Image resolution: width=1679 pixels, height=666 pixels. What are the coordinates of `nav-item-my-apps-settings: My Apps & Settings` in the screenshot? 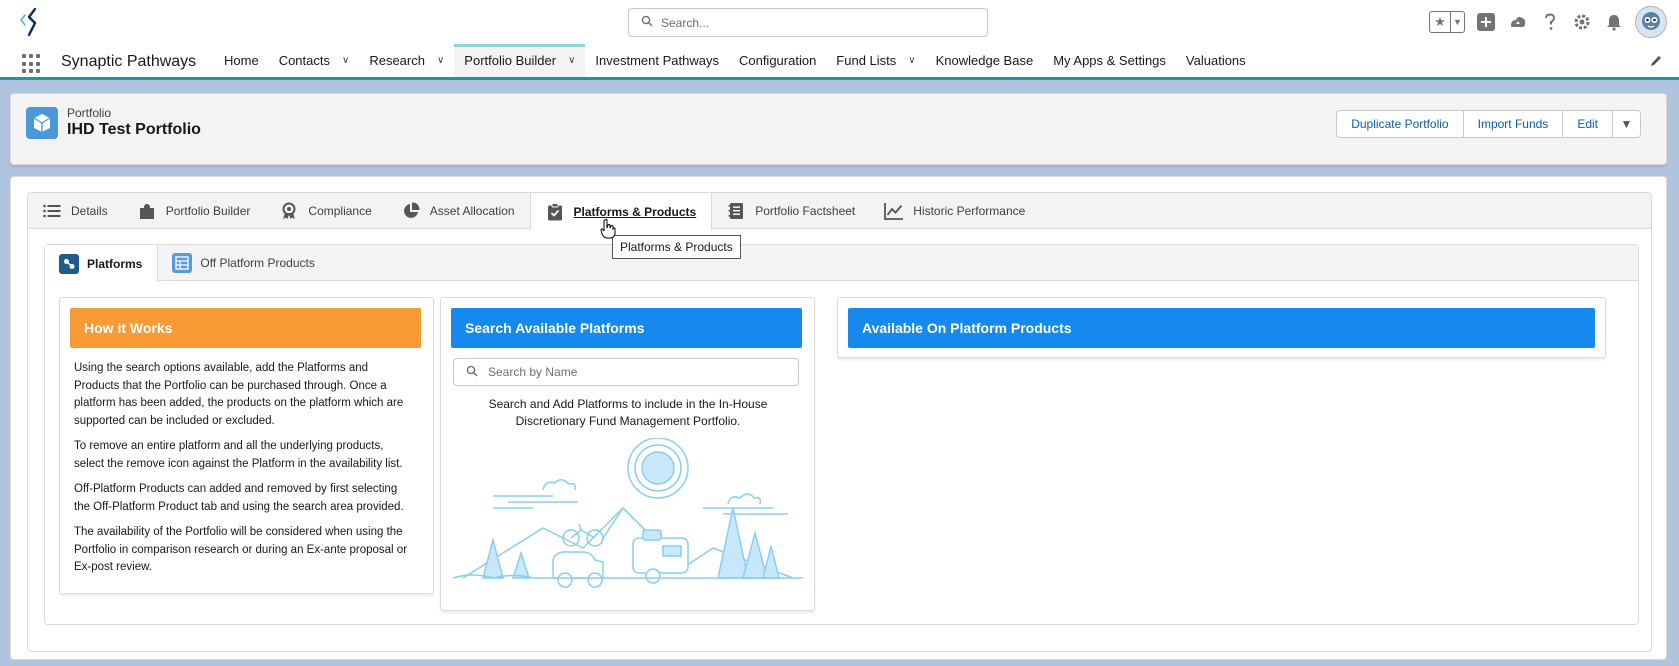 It's located at (1109, 60).